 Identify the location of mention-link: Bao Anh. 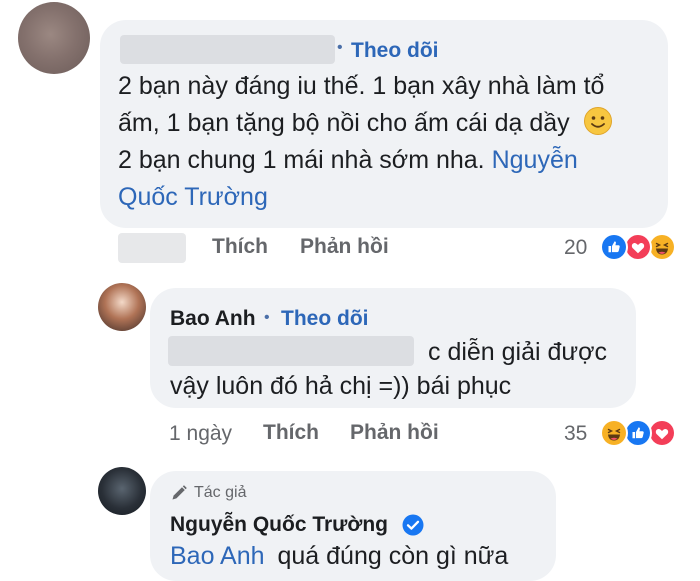
(217, 556).